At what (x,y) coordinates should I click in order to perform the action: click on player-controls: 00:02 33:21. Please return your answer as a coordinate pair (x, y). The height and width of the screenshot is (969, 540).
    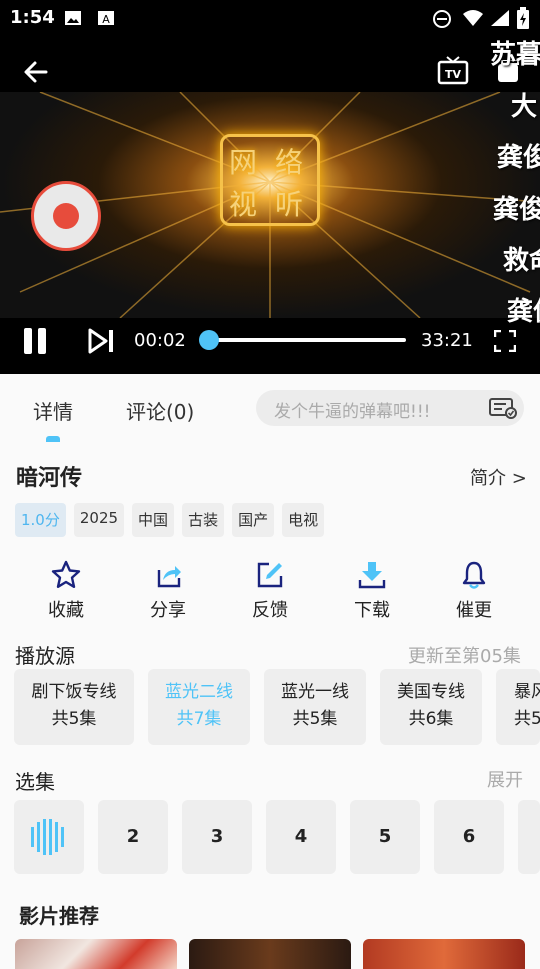
    Looking at the image, I should click on (270, 346).